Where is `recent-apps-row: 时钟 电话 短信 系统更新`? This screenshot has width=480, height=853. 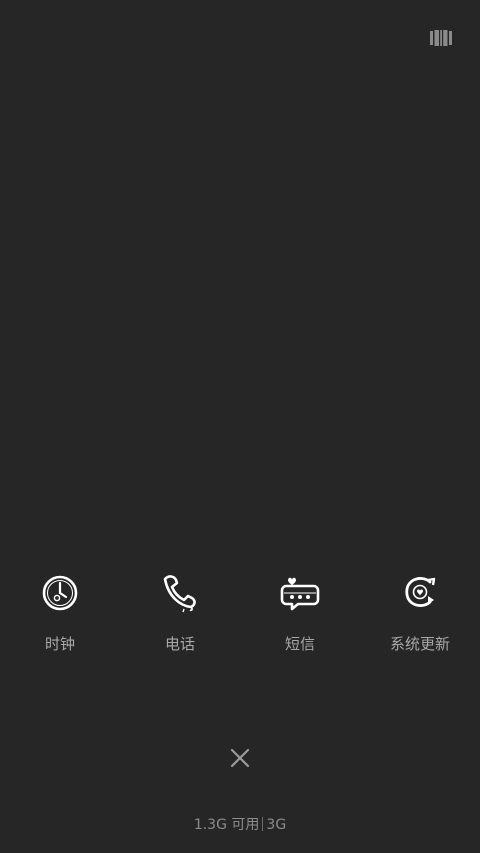
recent-apps-row: 时钟 电话 短信 系统更新 is located at coordinates (240, 620).